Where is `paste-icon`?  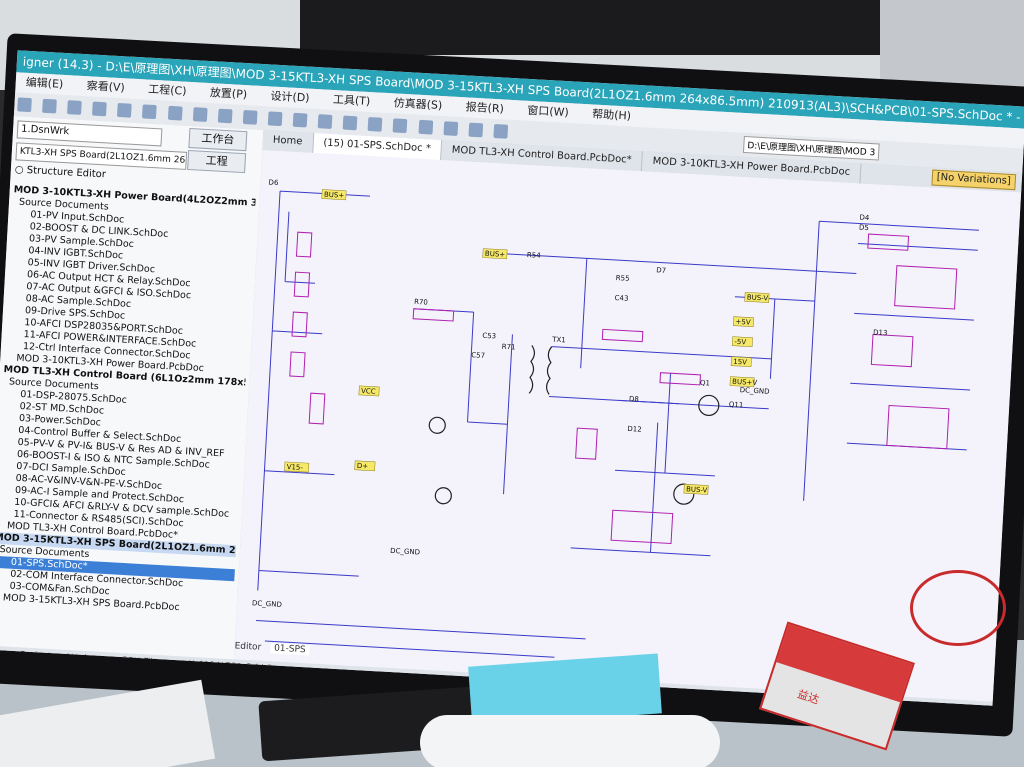
paste-icon is located at coordinates (175, 113).